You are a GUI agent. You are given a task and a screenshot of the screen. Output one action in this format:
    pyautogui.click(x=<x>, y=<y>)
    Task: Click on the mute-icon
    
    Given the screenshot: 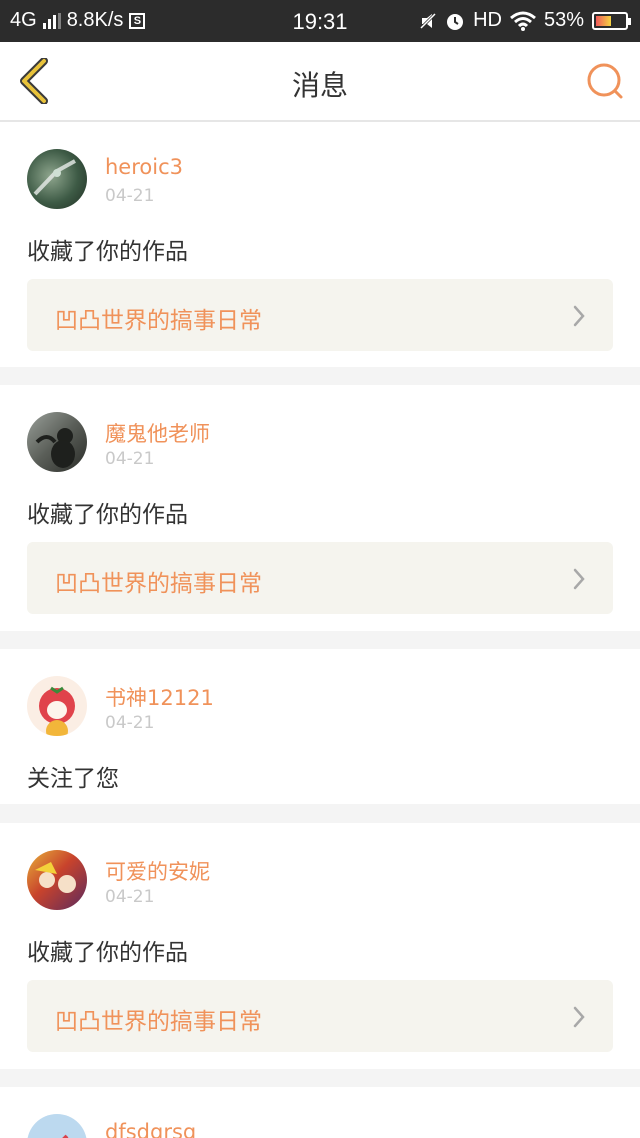 What is the action you would take?
    pyautogui.click(x=428, y=20)
    